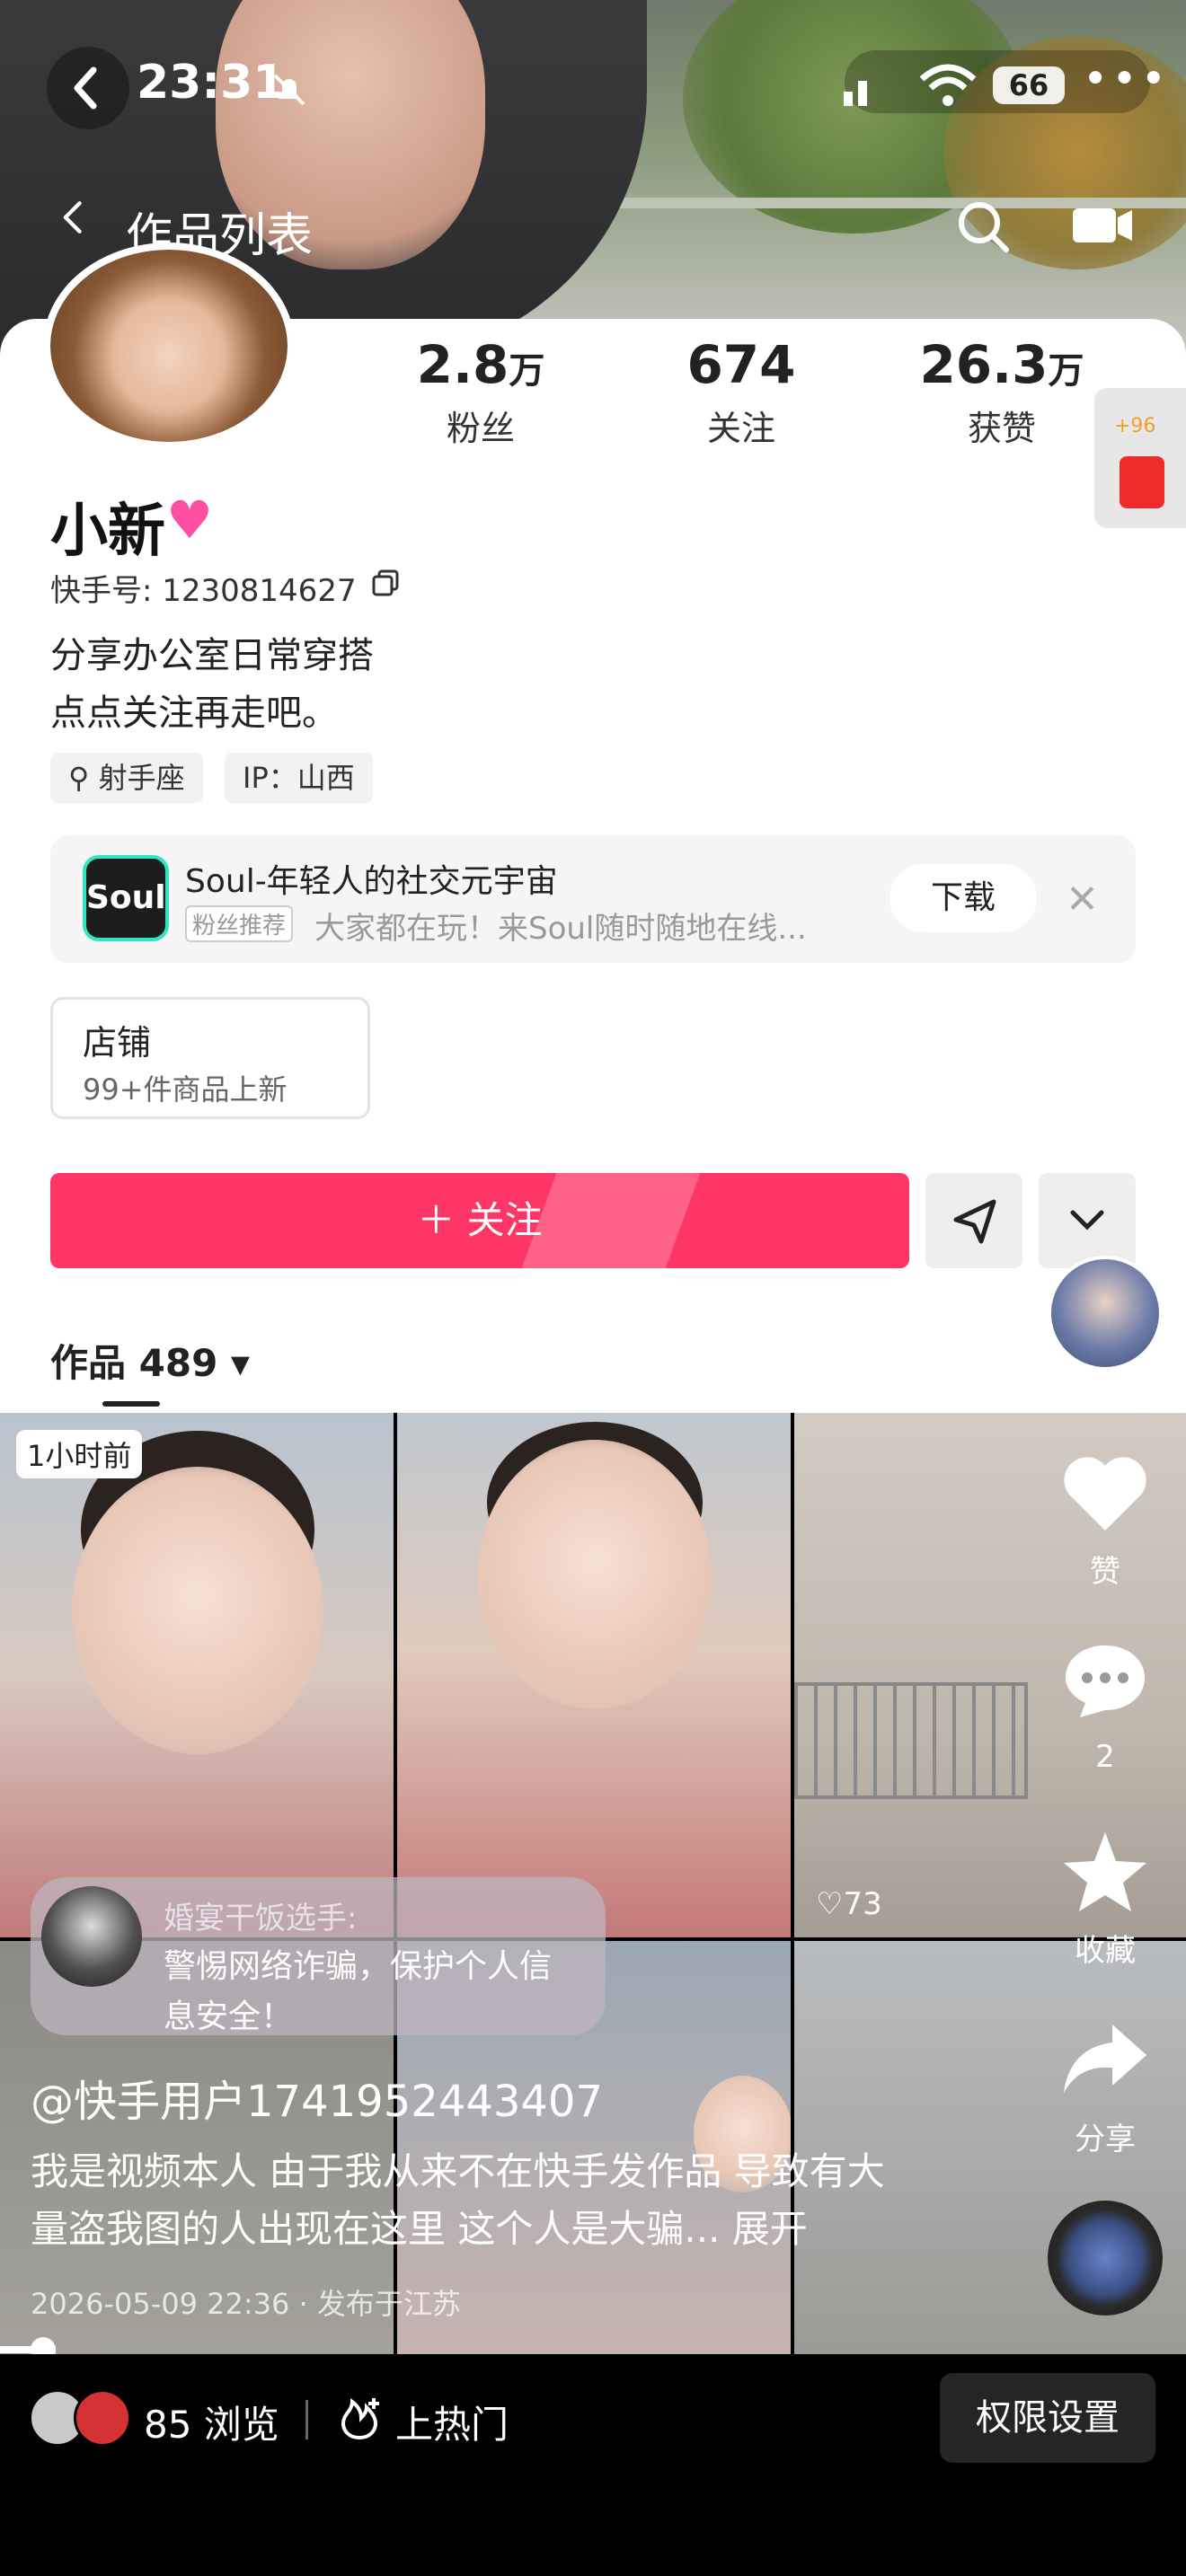 The width and height of the screenshot is (1186, 2576). I want to click on tag-label: IP：山西, so click(299, 778).